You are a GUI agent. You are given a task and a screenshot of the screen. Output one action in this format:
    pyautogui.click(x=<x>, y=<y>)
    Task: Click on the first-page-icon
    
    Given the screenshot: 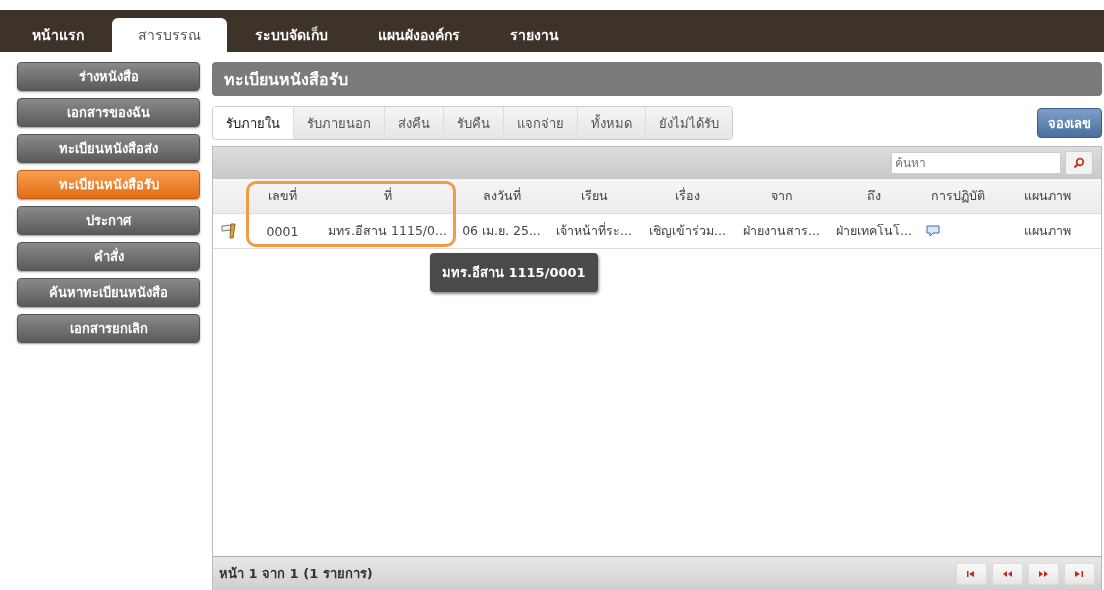 What is the action you would take?
    pyautogui.click(x=971, y=573)
    